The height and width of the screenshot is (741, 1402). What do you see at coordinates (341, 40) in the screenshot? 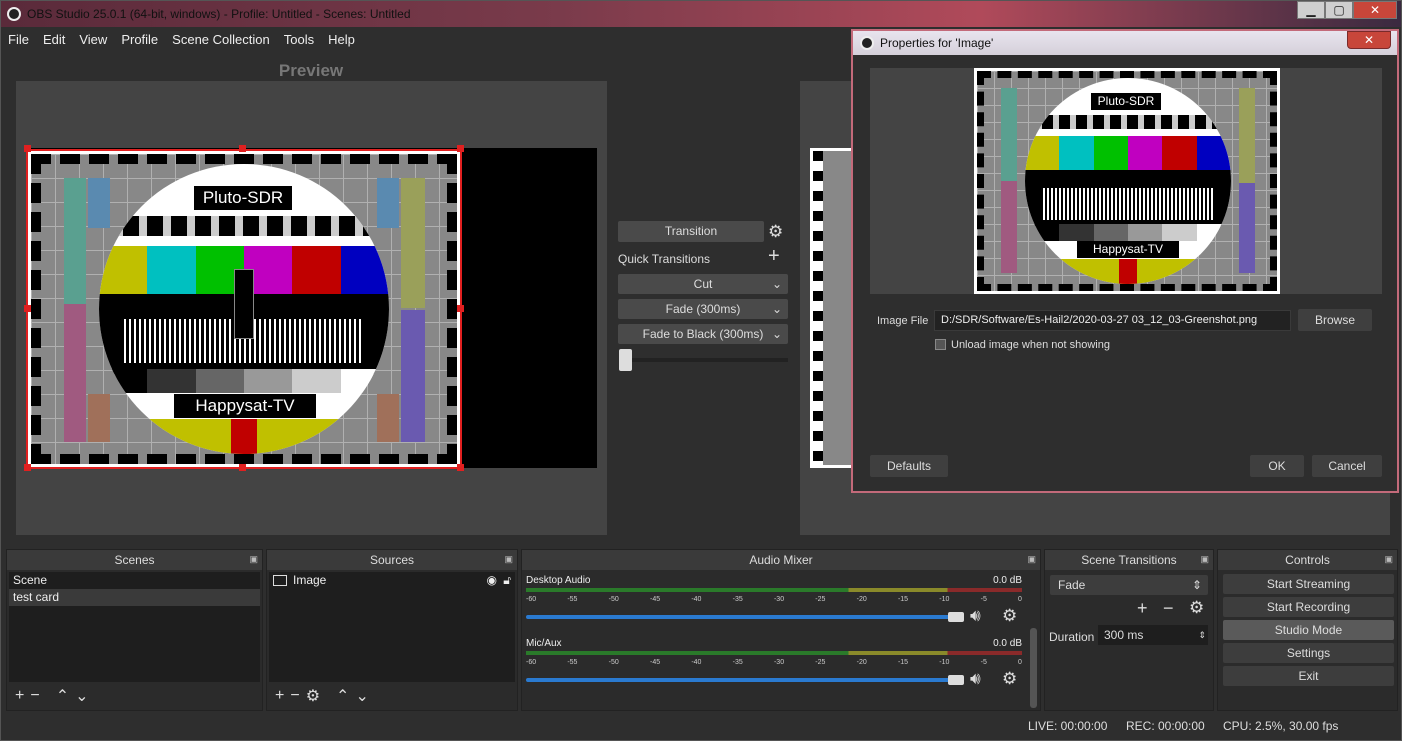
I see `menu-help: Help` at bounding box center [341, 40].